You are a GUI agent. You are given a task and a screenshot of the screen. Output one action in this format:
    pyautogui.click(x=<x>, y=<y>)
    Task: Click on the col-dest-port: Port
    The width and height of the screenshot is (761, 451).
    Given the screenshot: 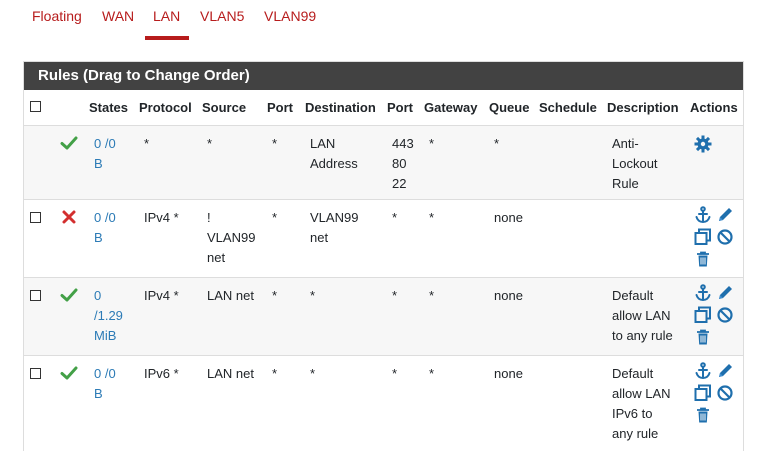 What is the action you would take?
    pyautogui.click(x=400, y=107)
    